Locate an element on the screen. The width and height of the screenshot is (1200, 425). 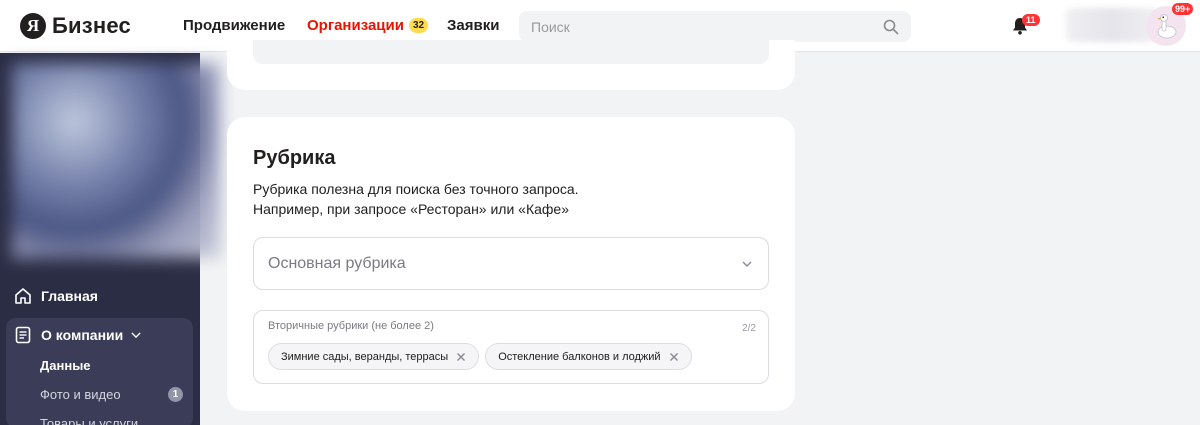
rubric-chip-label: Остекление балконов и лоджий is located at coordinates (579, 356).